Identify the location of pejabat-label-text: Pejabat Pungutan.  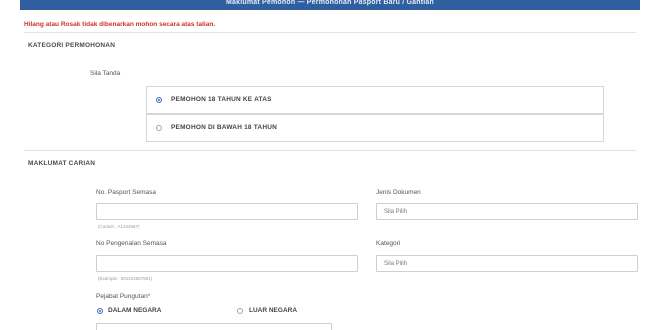
(122, 296).